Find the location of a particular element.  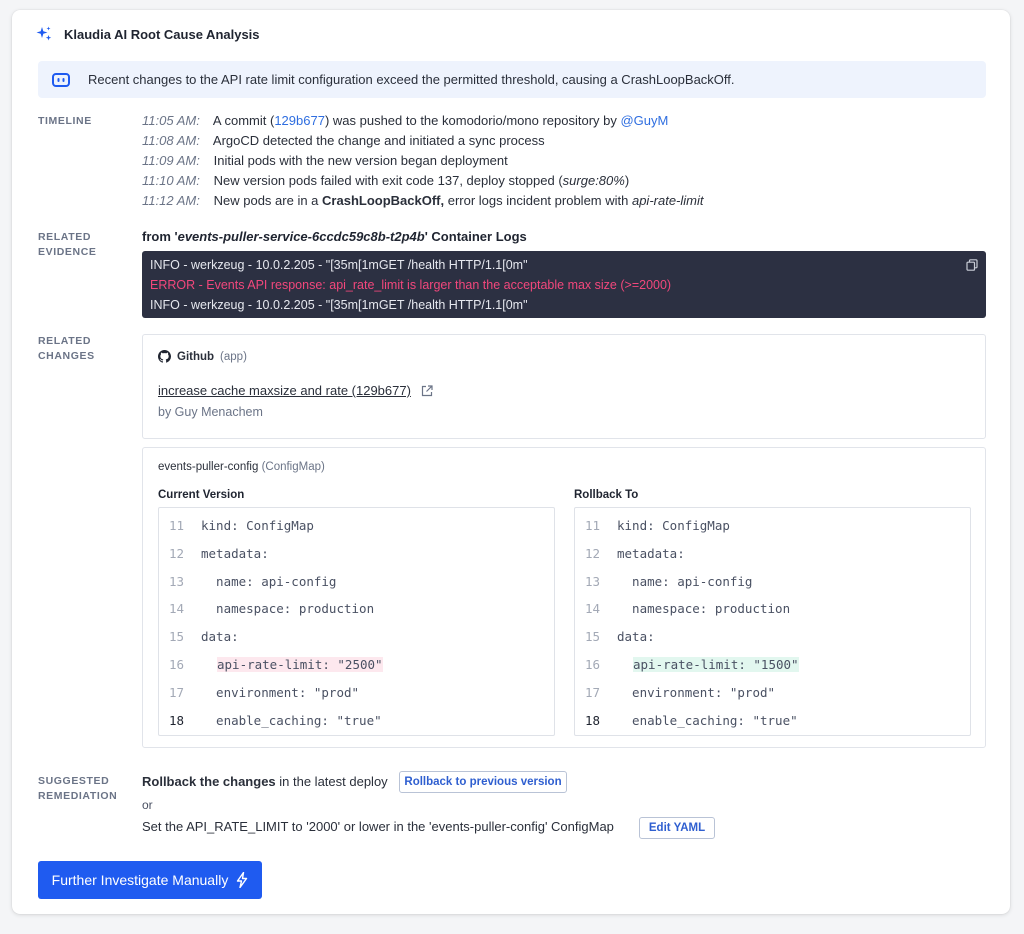

changes-label-line: RELATED is located at coordinates (65, 341).